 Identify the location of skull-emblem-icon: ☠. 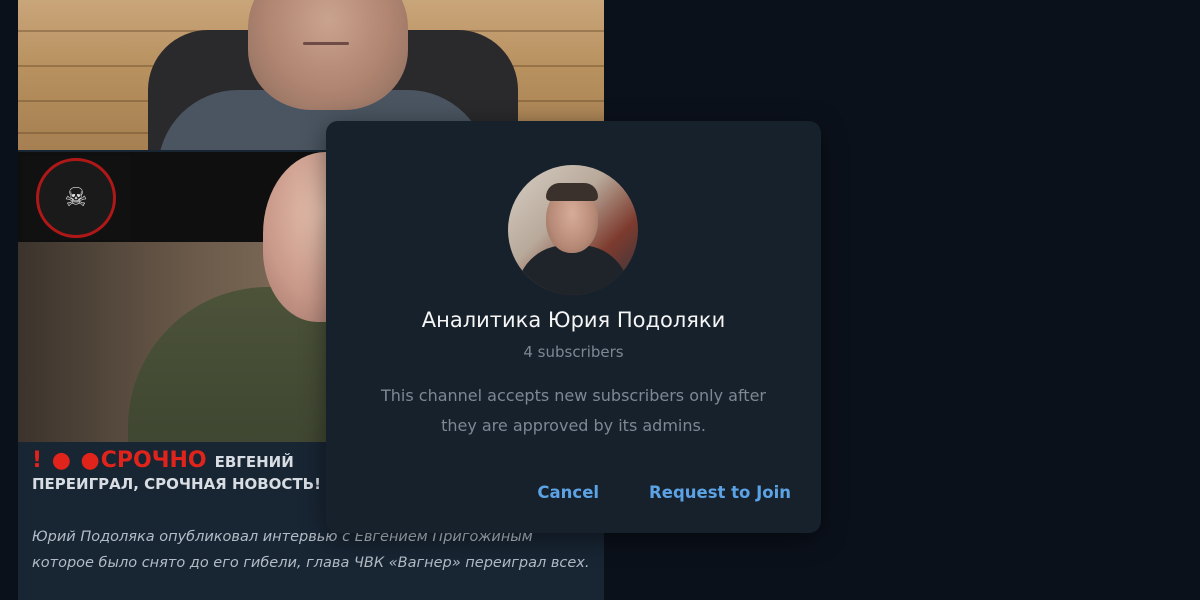
(76, 198).